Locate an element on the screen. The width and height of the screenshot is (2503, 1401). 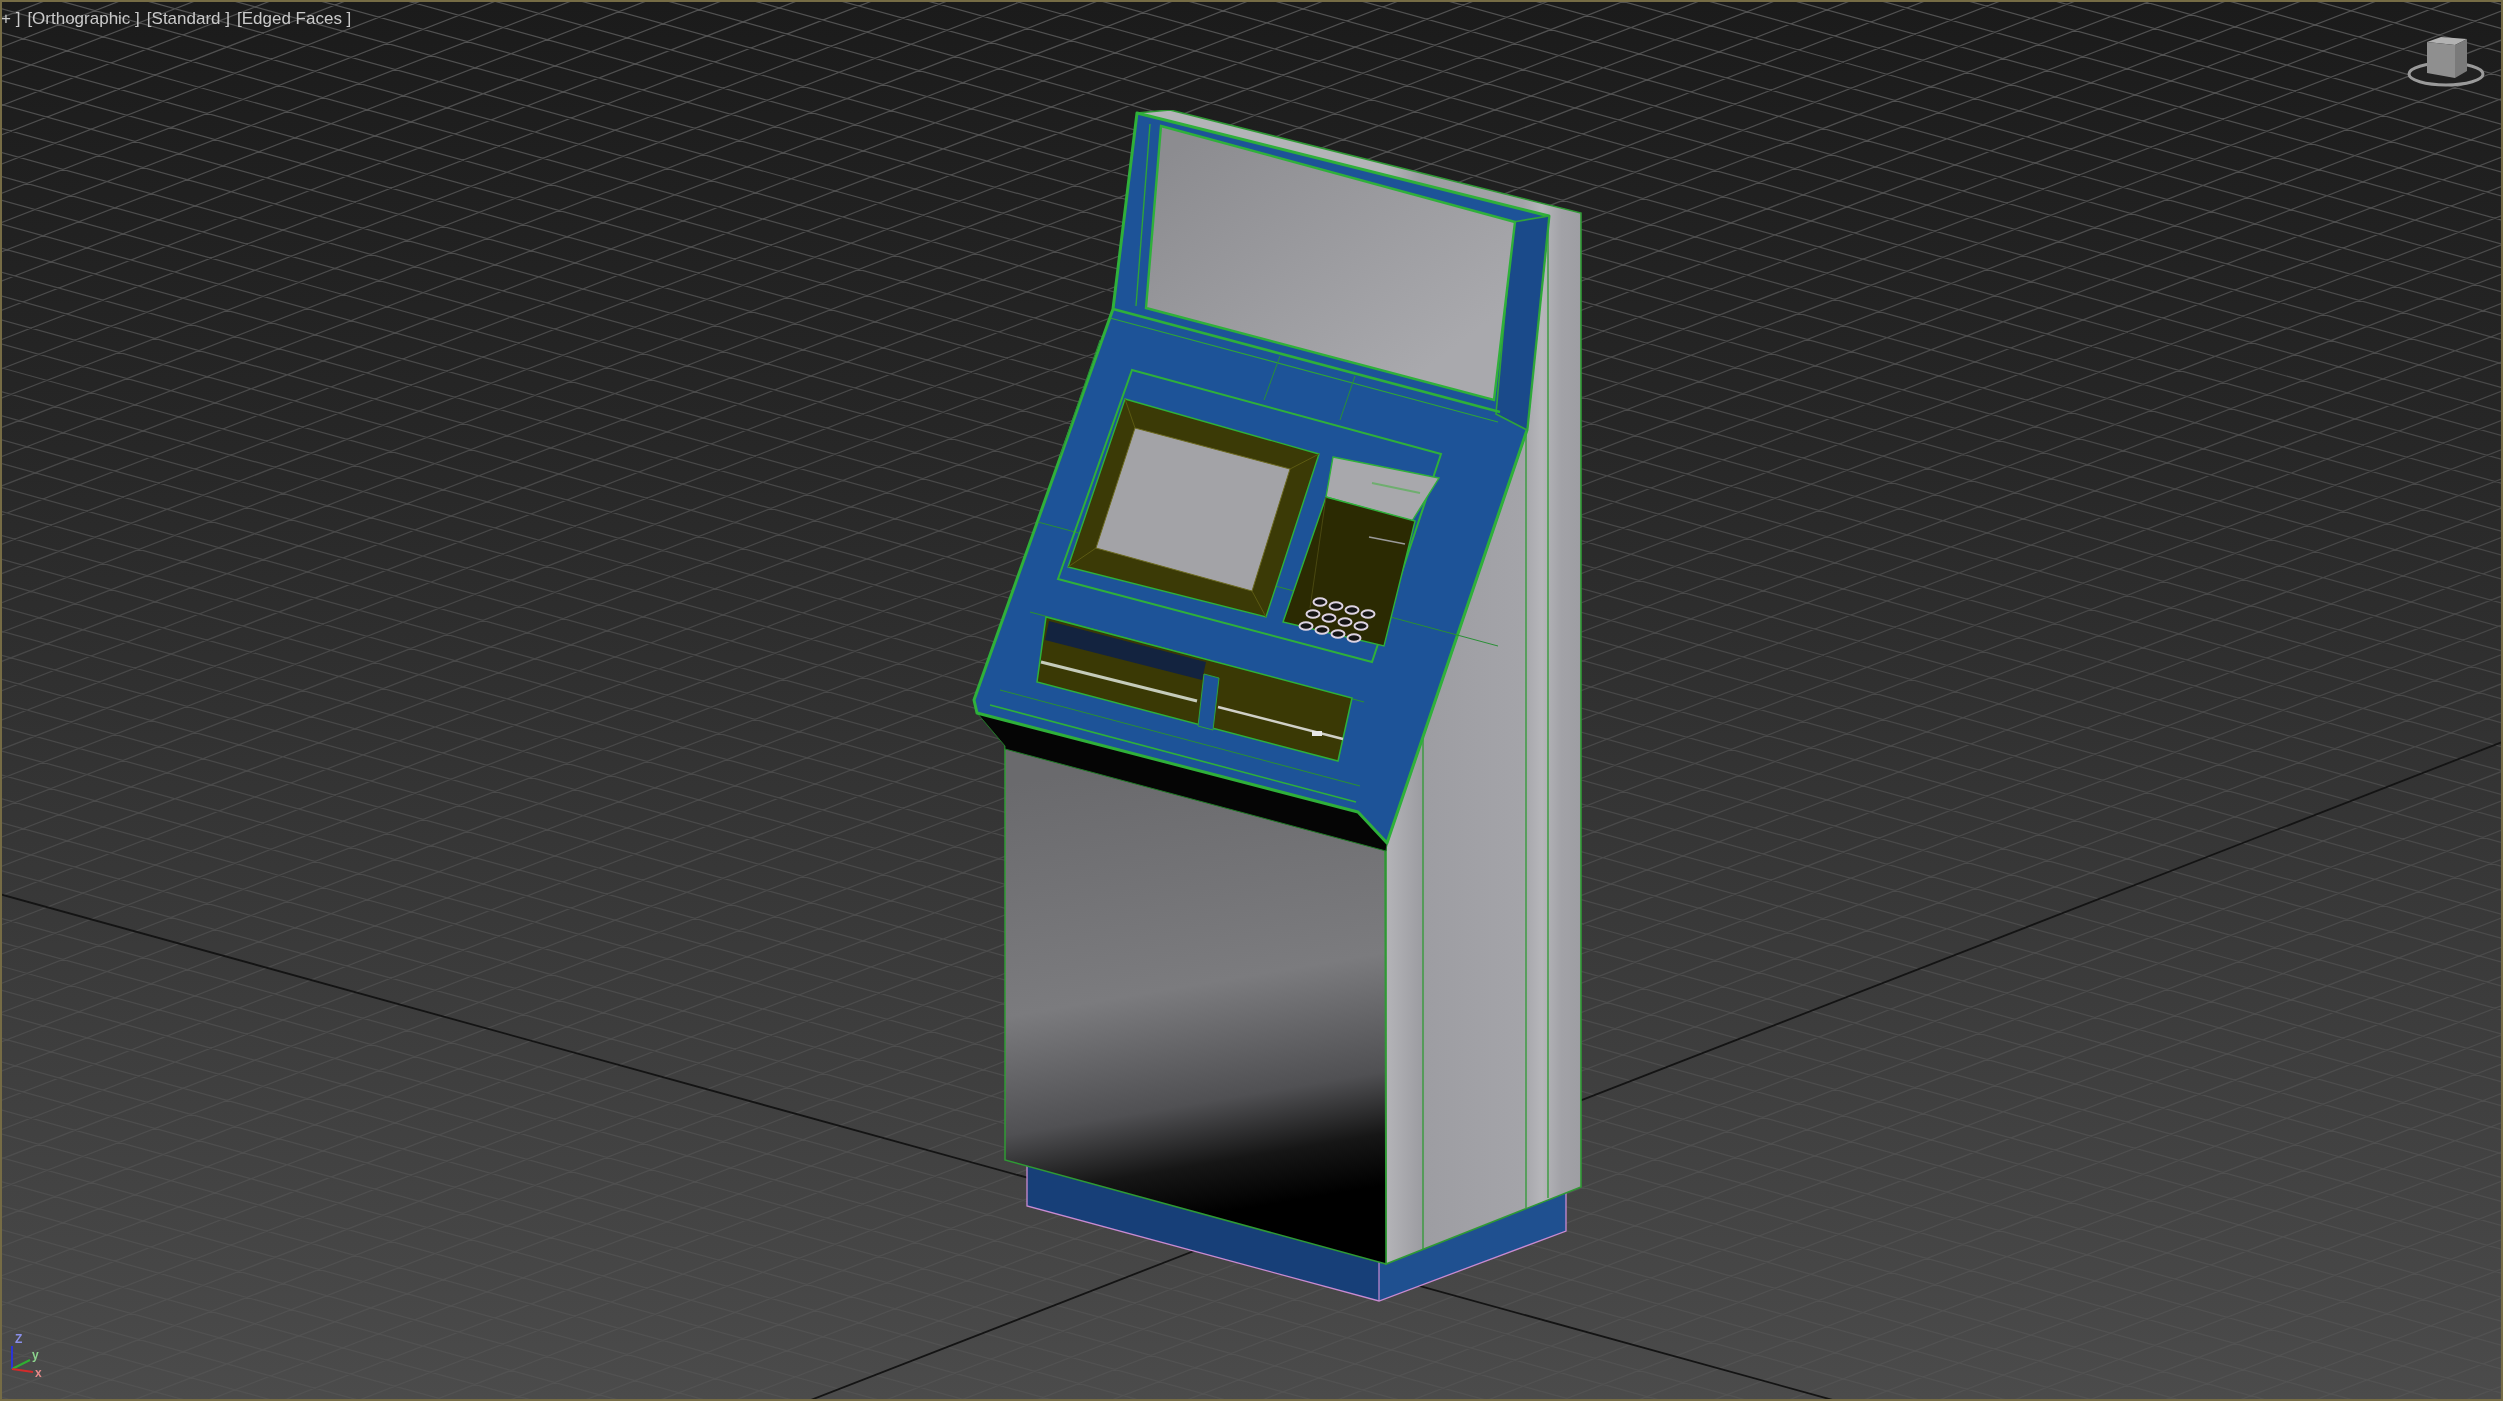
viewport-menu-label: [Standard ] is located at coordinates (188, 19).